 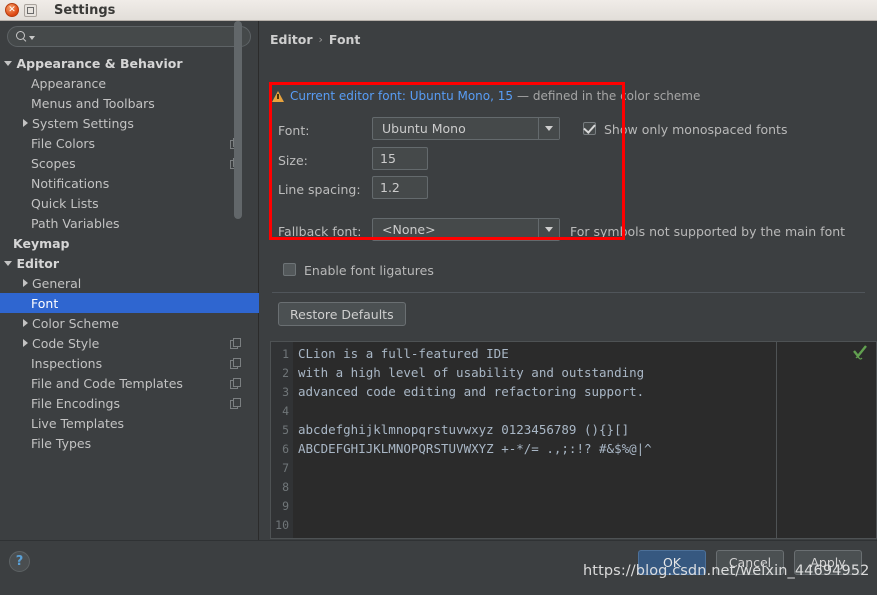 I want to click on sidebar-item-label: Scopes, so click(x=53, y=163).